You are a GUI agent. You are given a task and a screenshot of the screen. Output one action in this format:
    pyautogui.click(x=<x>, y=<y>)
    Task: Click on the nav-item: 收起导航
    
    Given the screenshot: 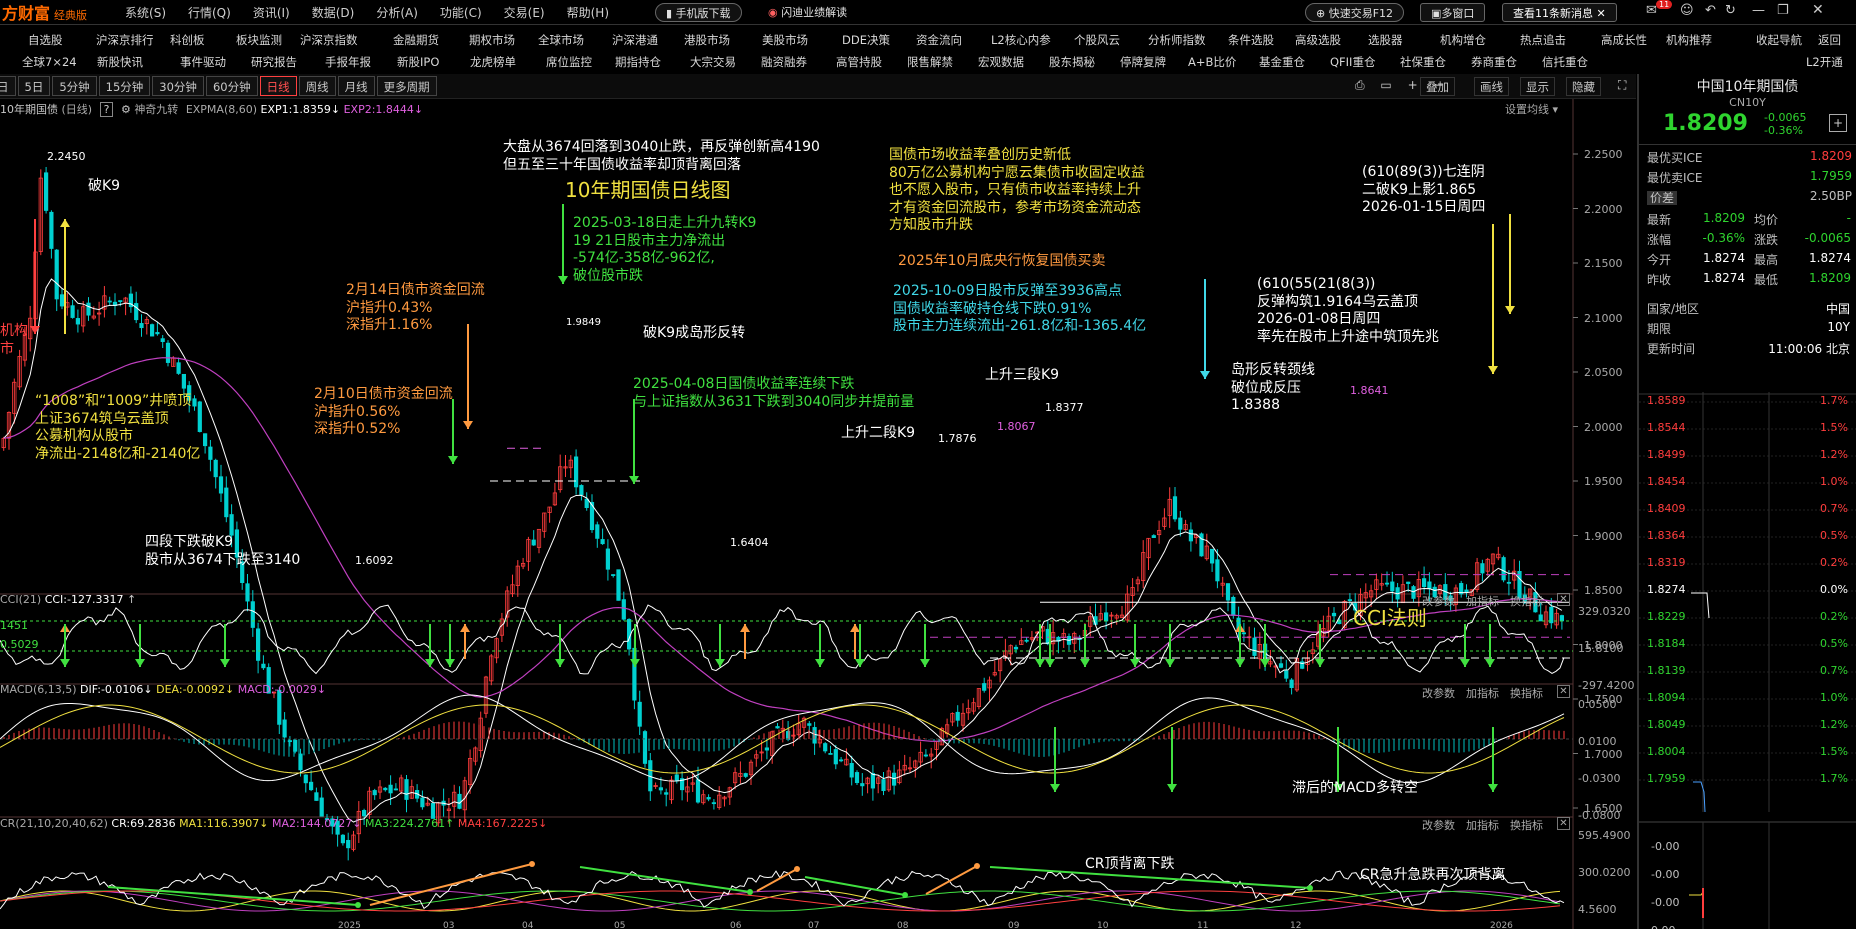 What is the action you would take?
    pyautogui.click(x=1779, y=40)
    